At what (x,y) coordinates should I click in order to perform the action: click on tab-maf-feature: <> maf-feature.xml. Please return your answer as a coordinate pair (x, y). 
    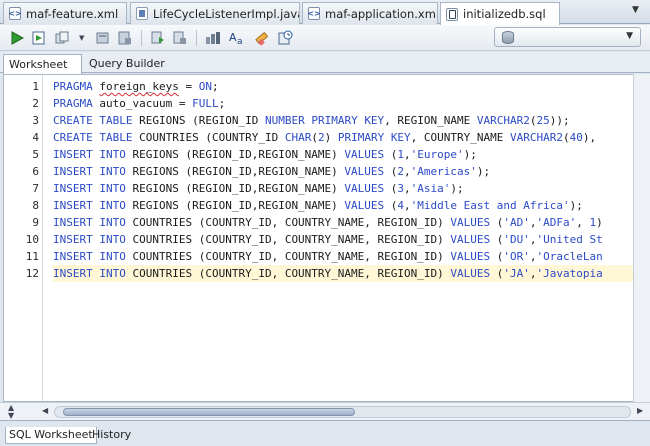
    Looking at the image, I should click on (65, 13).